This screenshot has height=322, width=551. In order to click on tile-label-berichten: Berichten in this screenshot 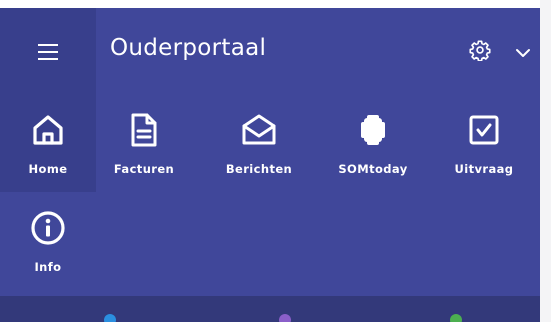, I will do `click(259, 169)`.